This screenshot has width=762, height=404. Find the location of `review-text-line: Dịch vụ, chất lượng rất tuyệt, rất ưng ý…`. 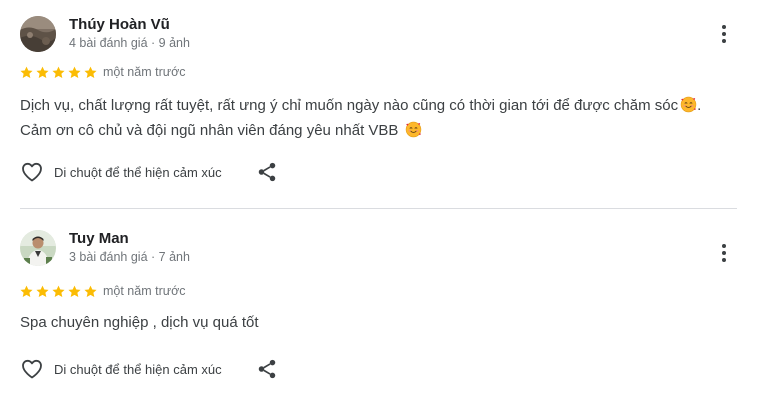

review-text-line: Dịch vụ, chất lượng rất tuyệt, rất ưng ý… is located at coordinates (361, 105).